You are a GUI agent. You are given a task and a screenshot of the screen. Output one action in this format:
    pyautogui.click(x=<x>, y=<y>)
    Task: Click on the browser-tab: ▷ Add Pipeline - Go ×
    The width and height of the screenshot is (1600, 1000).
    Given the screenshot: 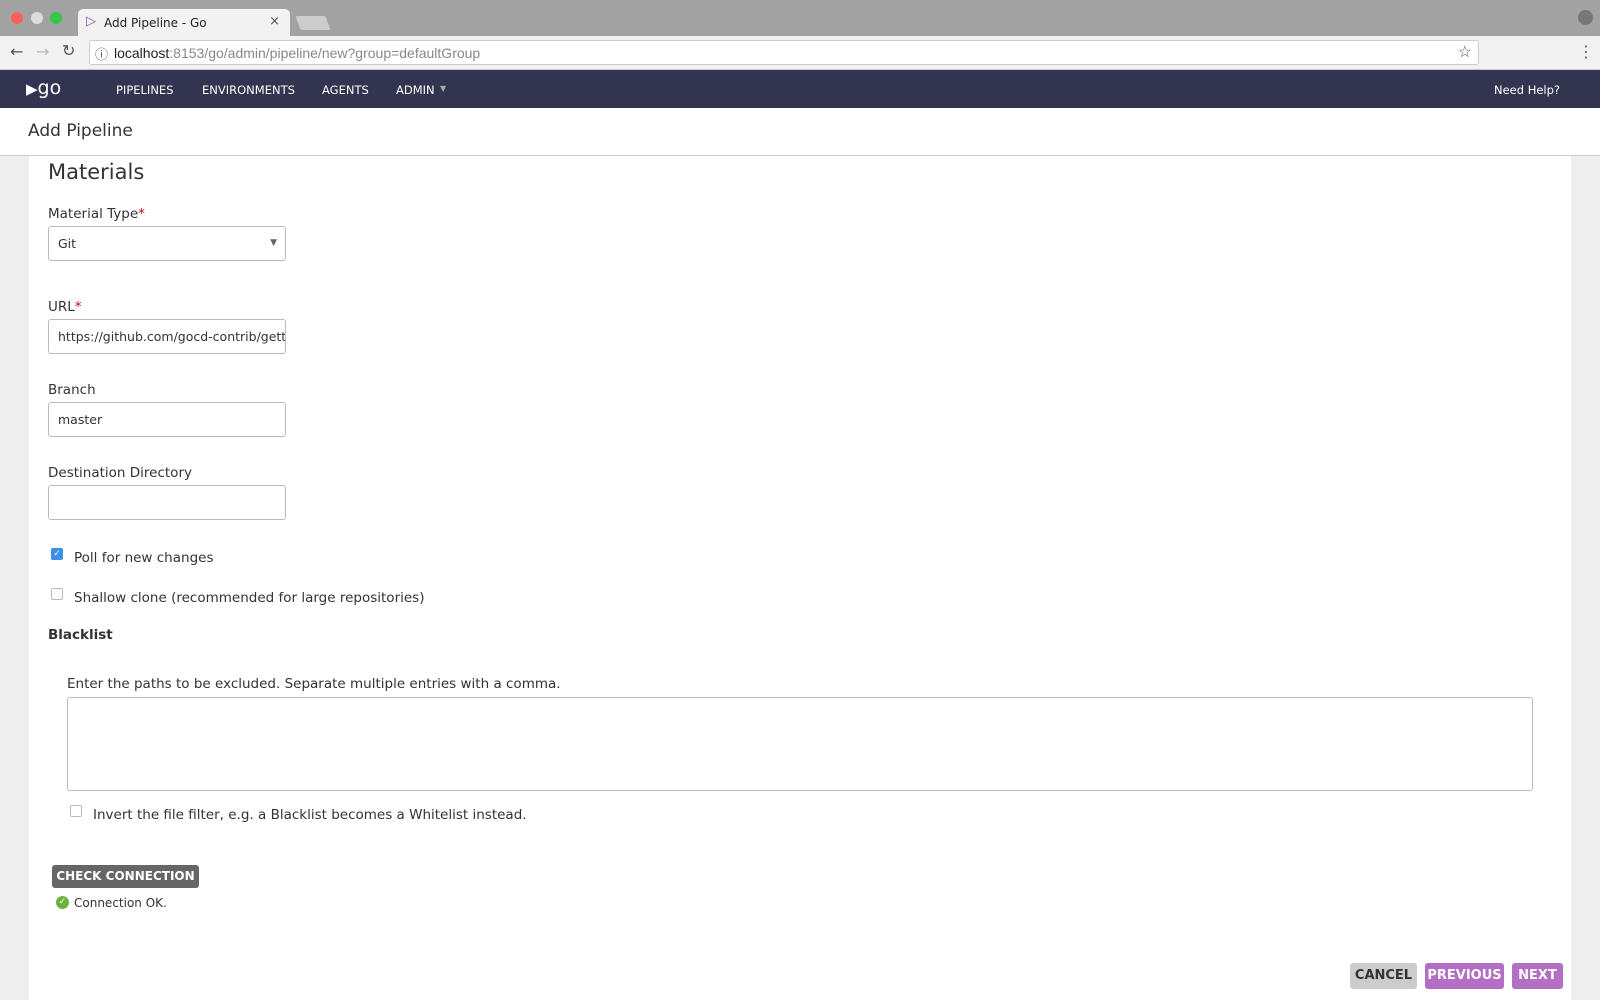 What is the action you would take?
    pyautogui.click(x=184, y=22)
    